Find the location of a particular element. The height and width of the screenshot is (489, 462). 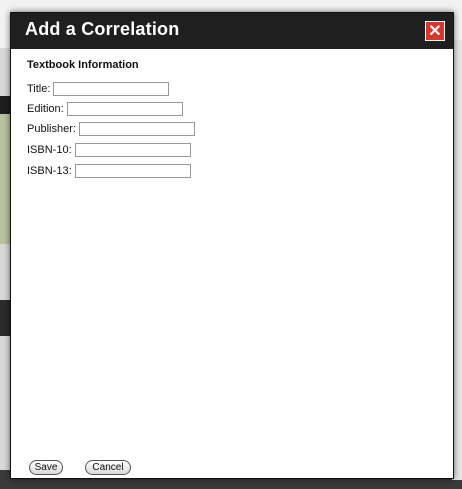

section-heading: Textbook Information is located at coordinates (83, 65).